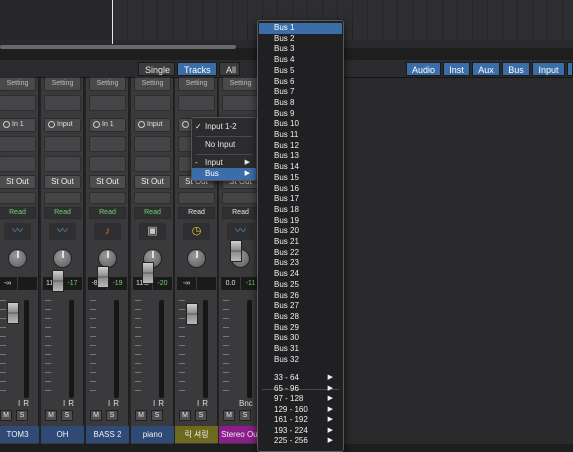 The image size is (573, 452). What do you see at coordinates (300, 199) in the screenshot?
I see `bus-menu-item: Bus 17` at bounding box center [300, 199].